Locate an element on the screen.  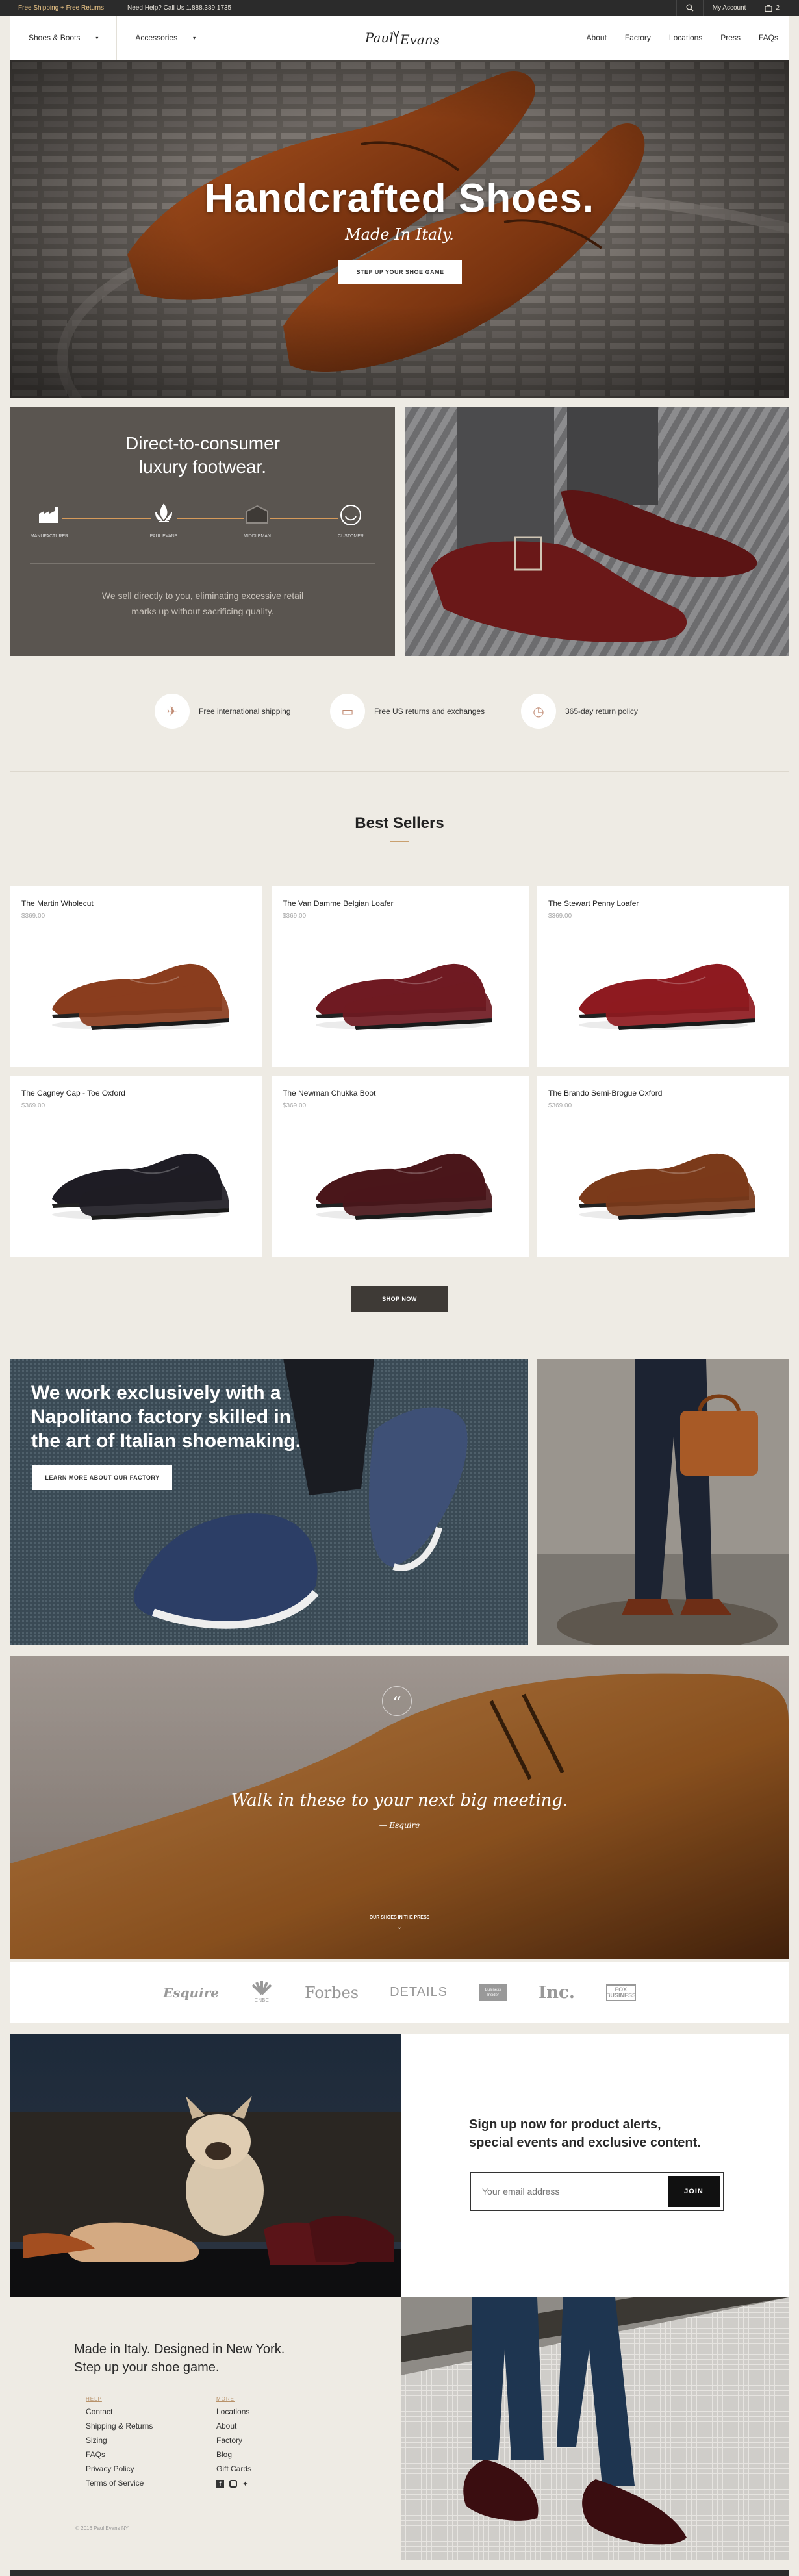
product-name: The Martin Wholecut is located at coordinates (57, 903).